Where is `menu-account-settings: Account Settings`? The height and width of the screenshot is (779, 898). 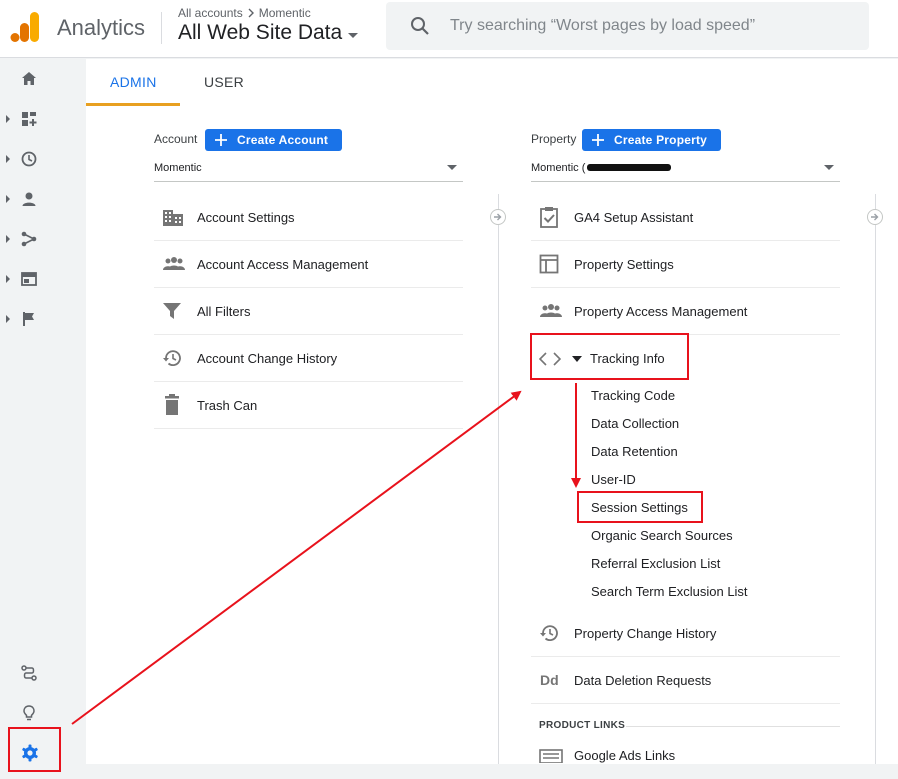
menu-account-settings: Account Settings is located at coordinates (308, 217).